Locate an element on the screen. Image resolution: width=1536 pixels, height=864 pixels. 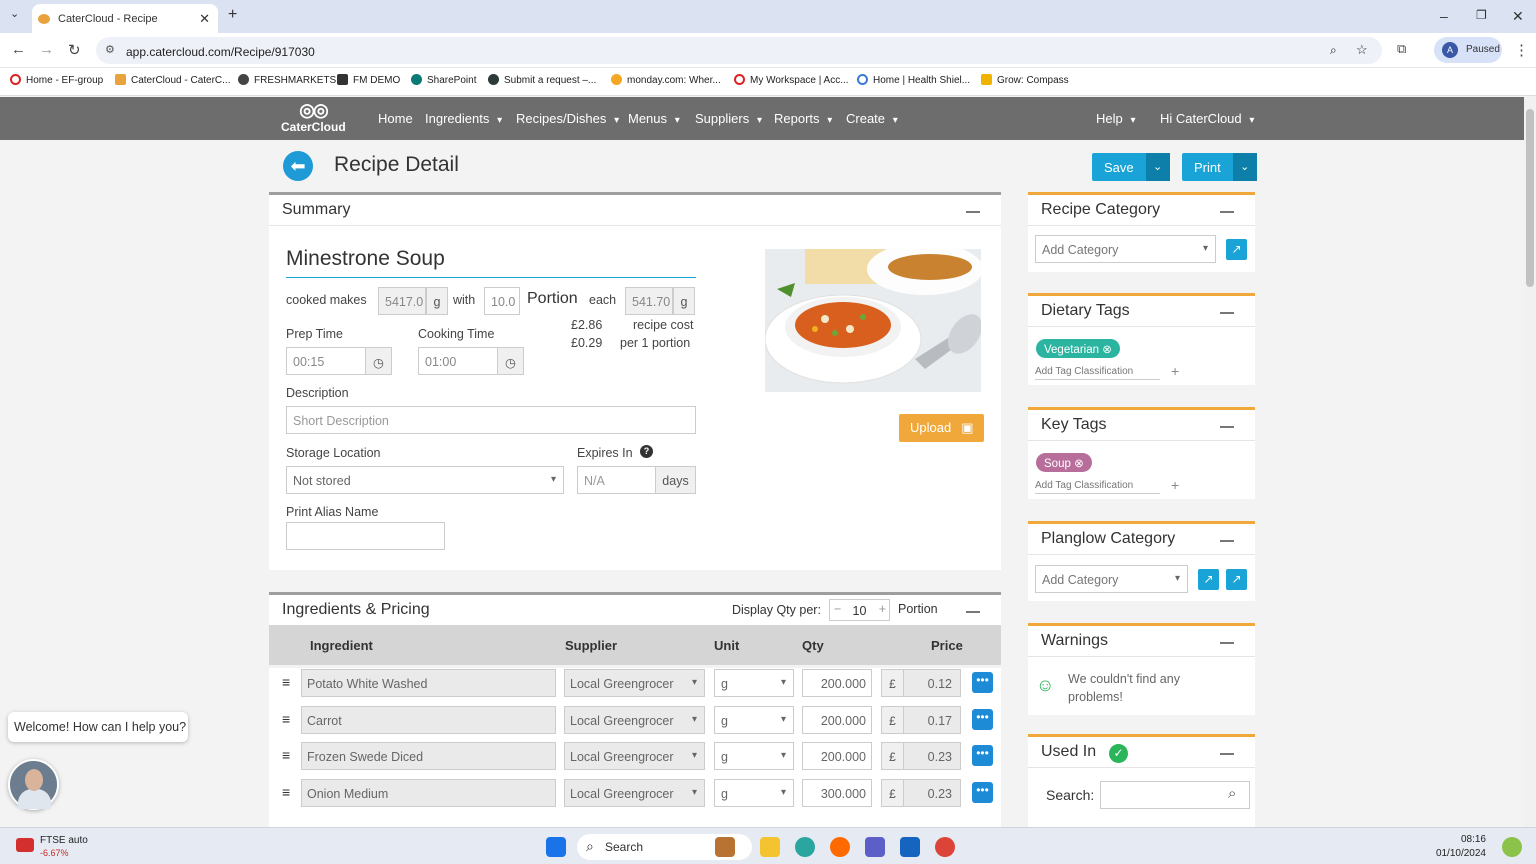
display-qty-stepper: − 10 + is located at coordinates (859, 610).